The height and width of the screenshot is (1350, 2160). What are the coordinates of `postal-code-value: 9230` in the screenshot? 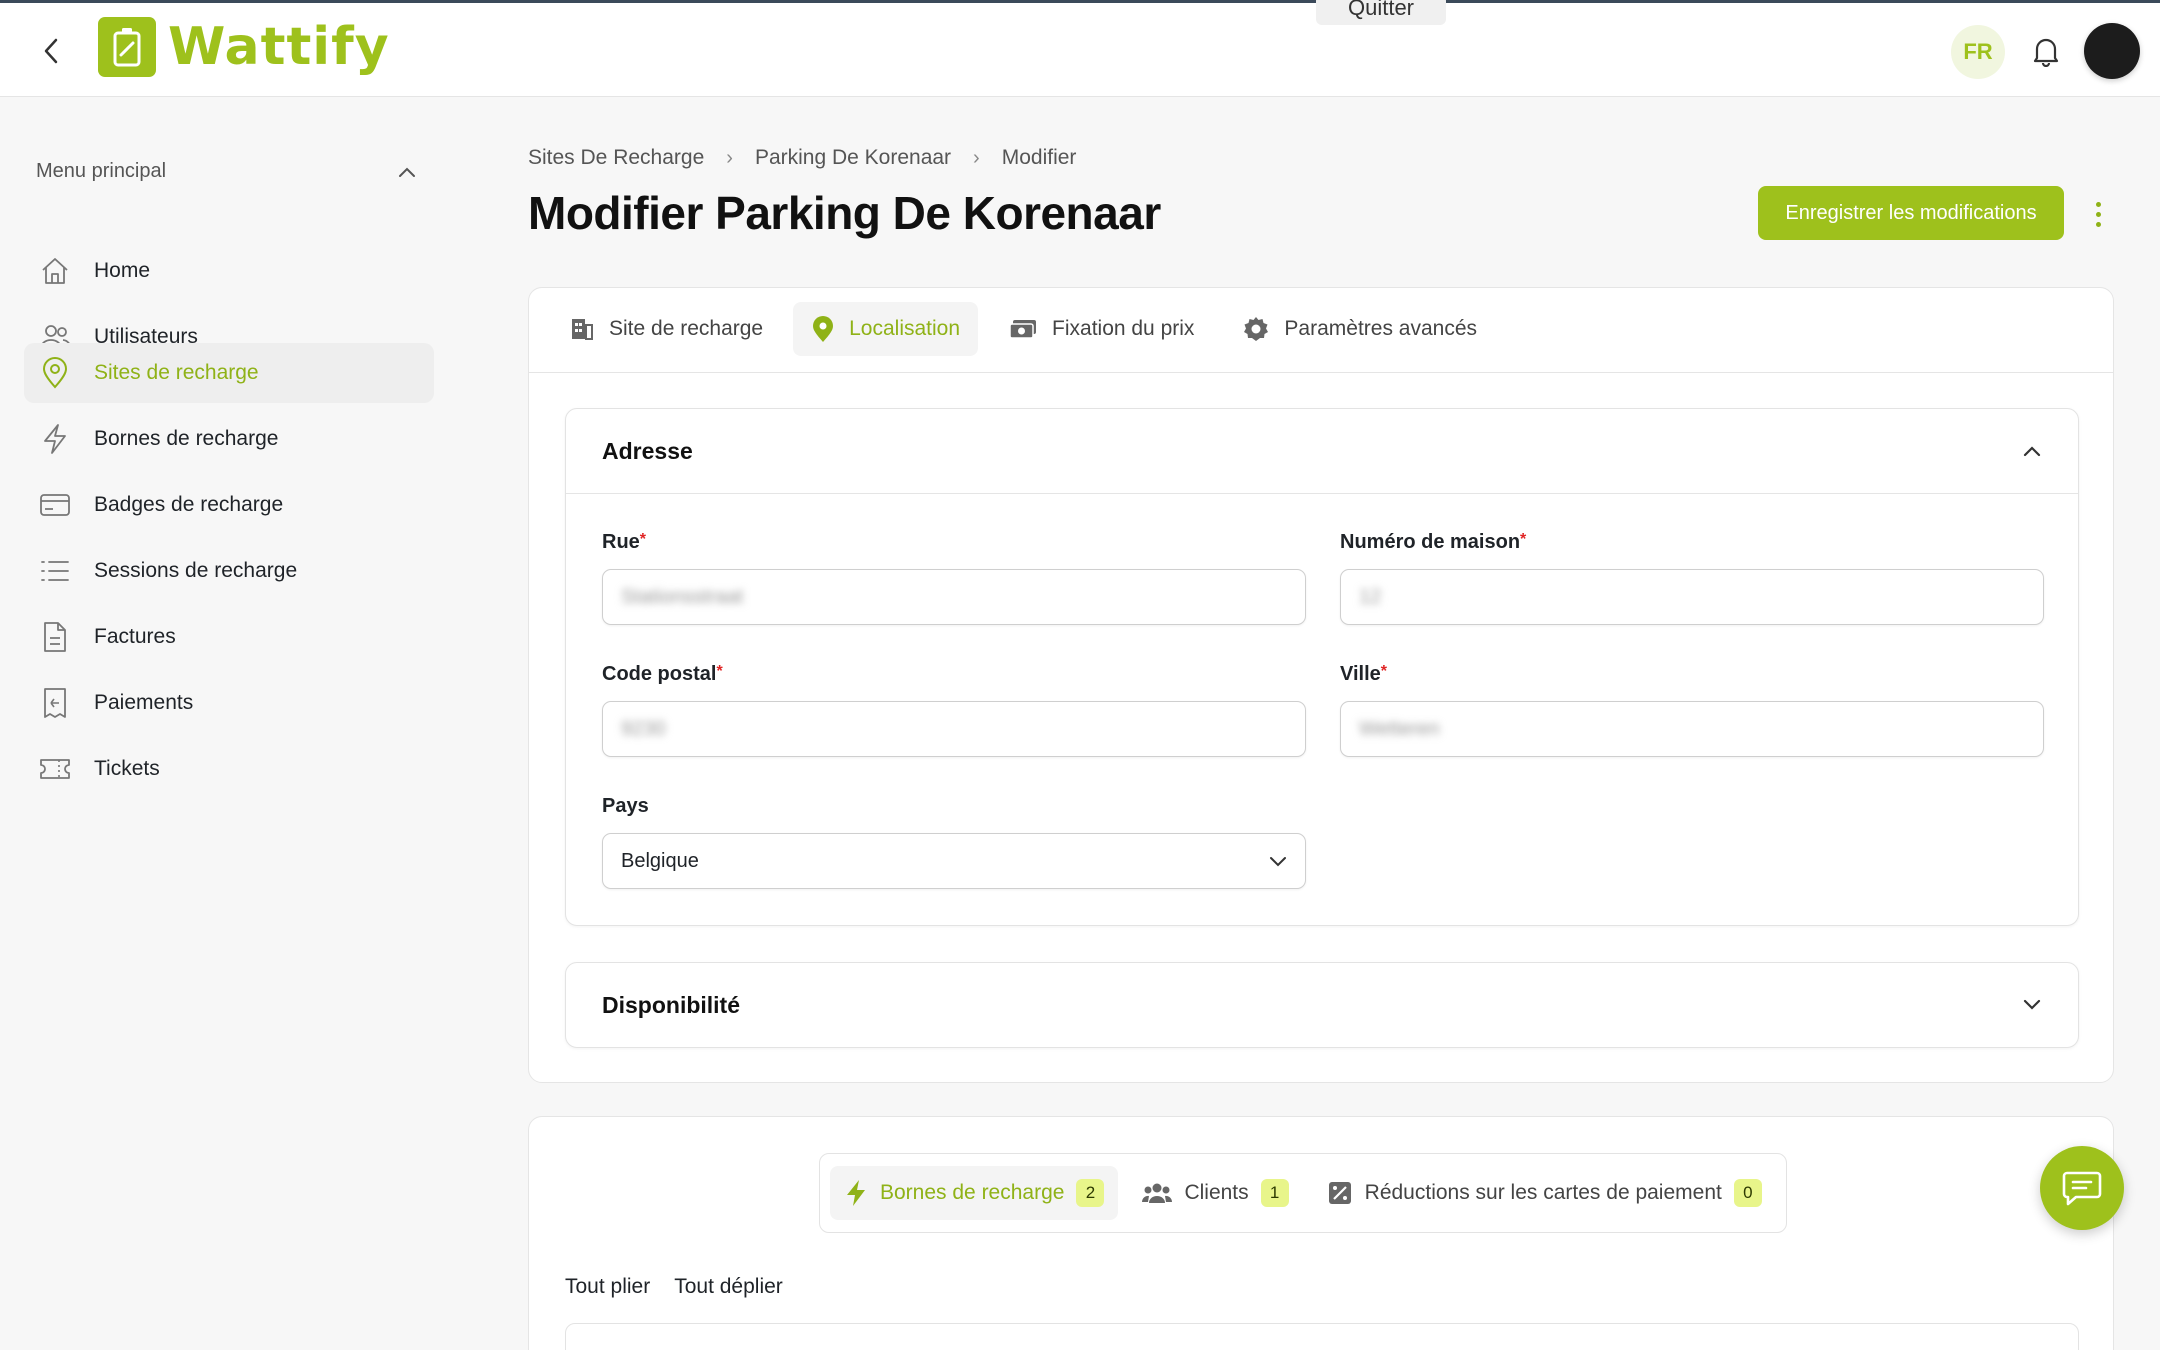 It's located at (643, 728).